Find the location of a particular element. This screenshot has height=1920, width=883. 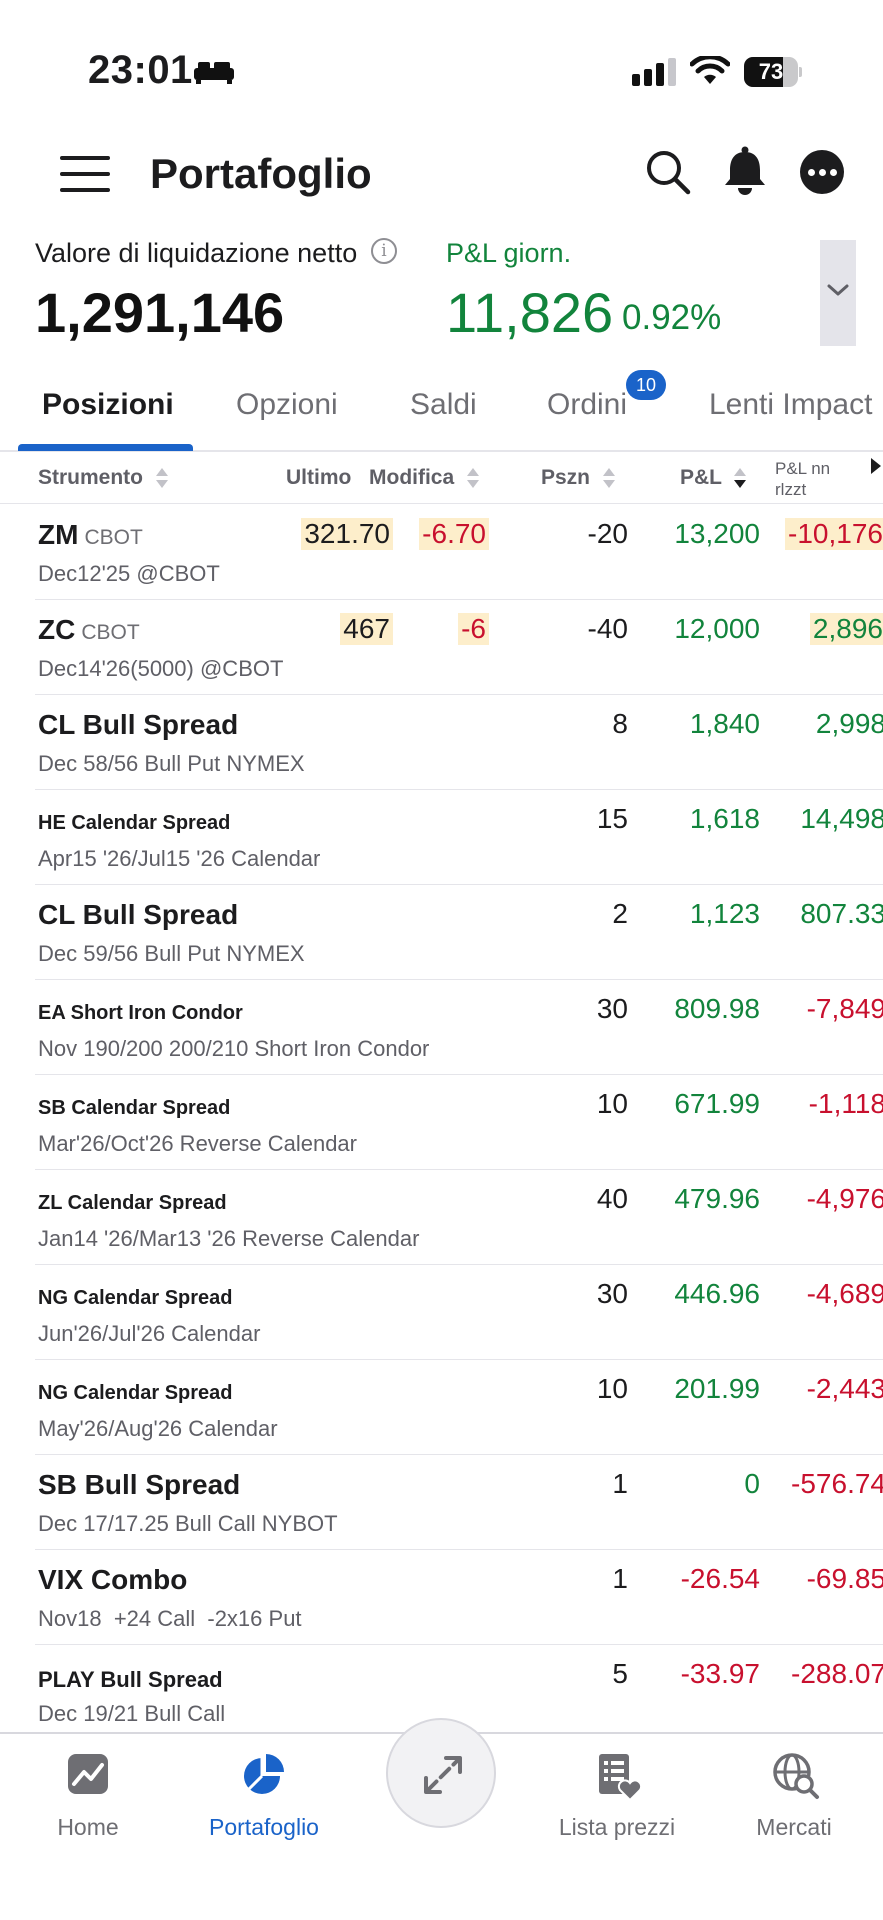

globe-search-icon is located at coordinates (796, 1776).